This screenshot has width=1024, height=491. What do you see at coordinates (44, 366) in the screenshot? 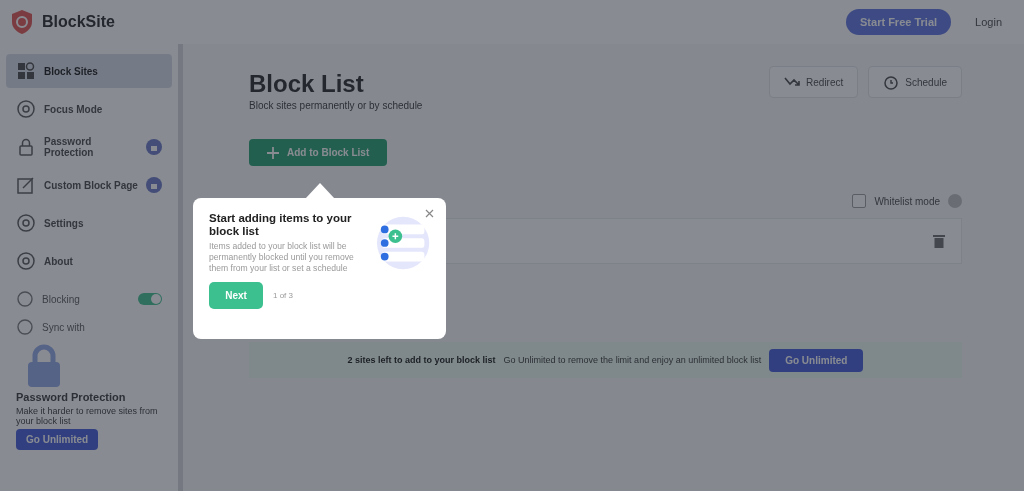
I see `padlock-icon` at bounding box center [44, 366].